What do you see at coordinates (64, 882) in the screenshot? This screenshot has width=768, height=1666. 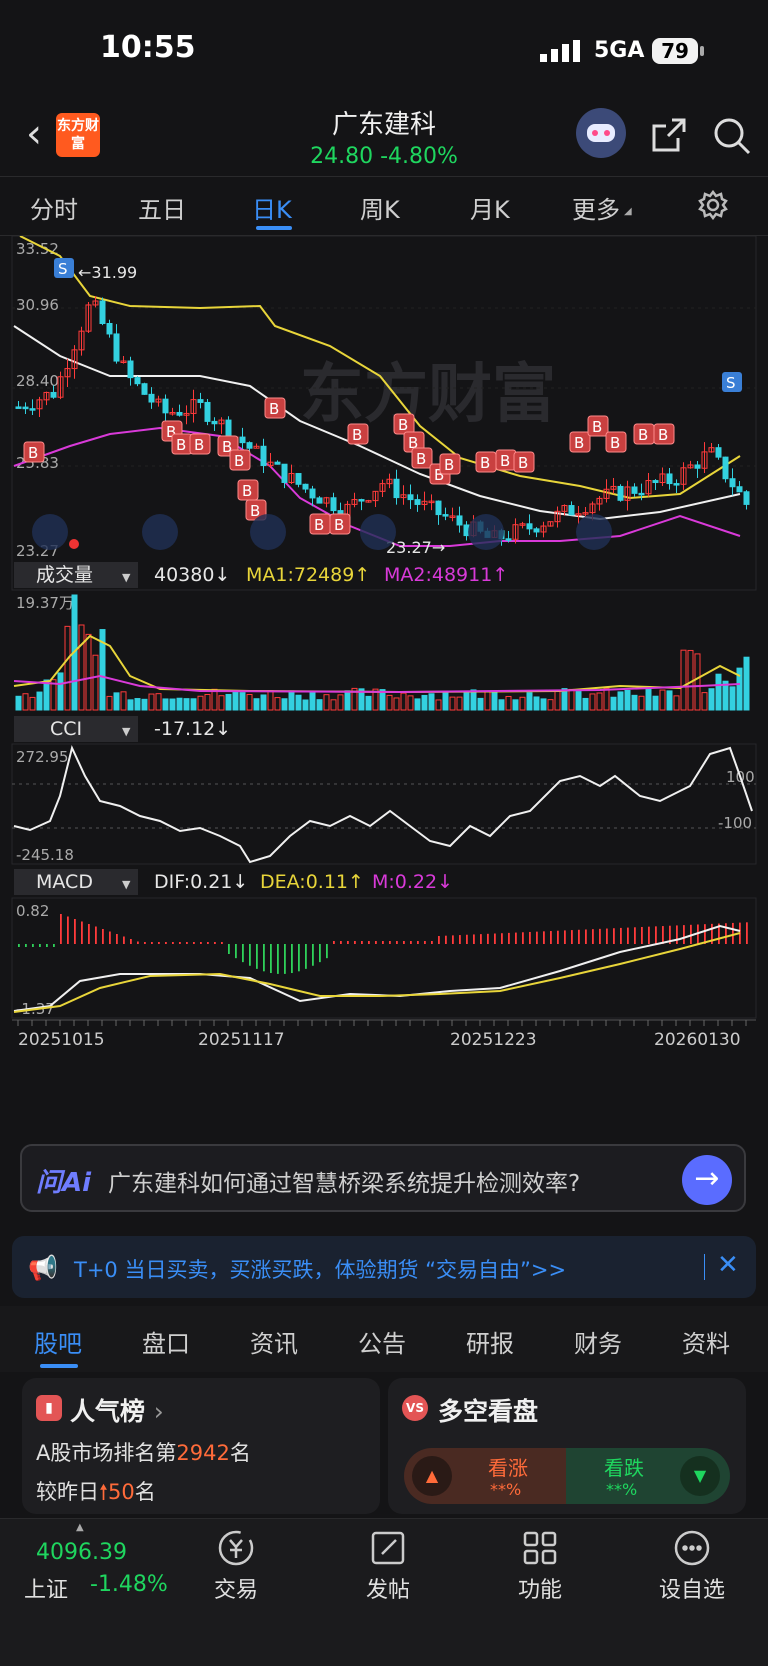 I see `macd-selector: MACD` at bounding box center [64, 882].